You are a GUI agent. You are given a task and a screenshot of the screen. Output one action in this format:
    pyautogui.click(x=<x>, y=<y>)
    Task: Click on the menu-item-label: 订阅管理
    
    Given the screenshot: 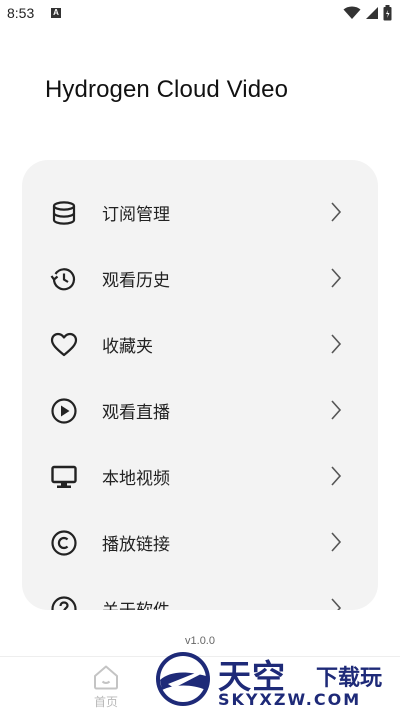 What is the action you would take?
    pyautogui.click(x=136, y=215)
    